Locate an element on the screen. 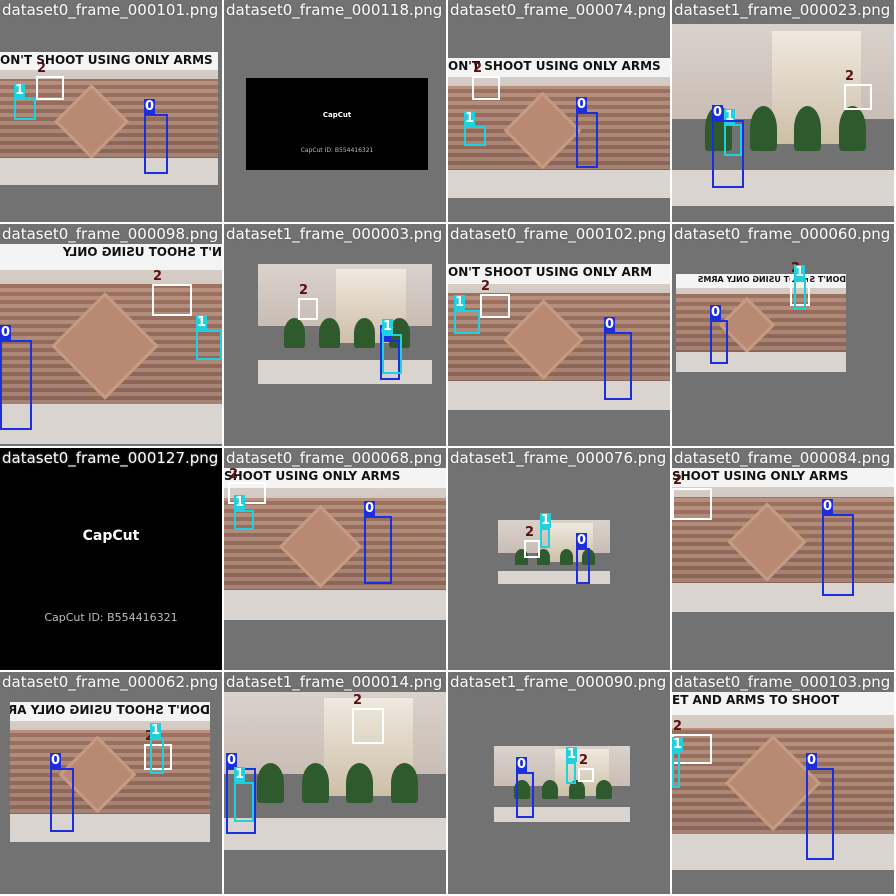 Image resolution: width=896 pixels, height=896 pixels. frame-image: ET AND ARMS TO SHOOT is located at coordinates (783, 781).